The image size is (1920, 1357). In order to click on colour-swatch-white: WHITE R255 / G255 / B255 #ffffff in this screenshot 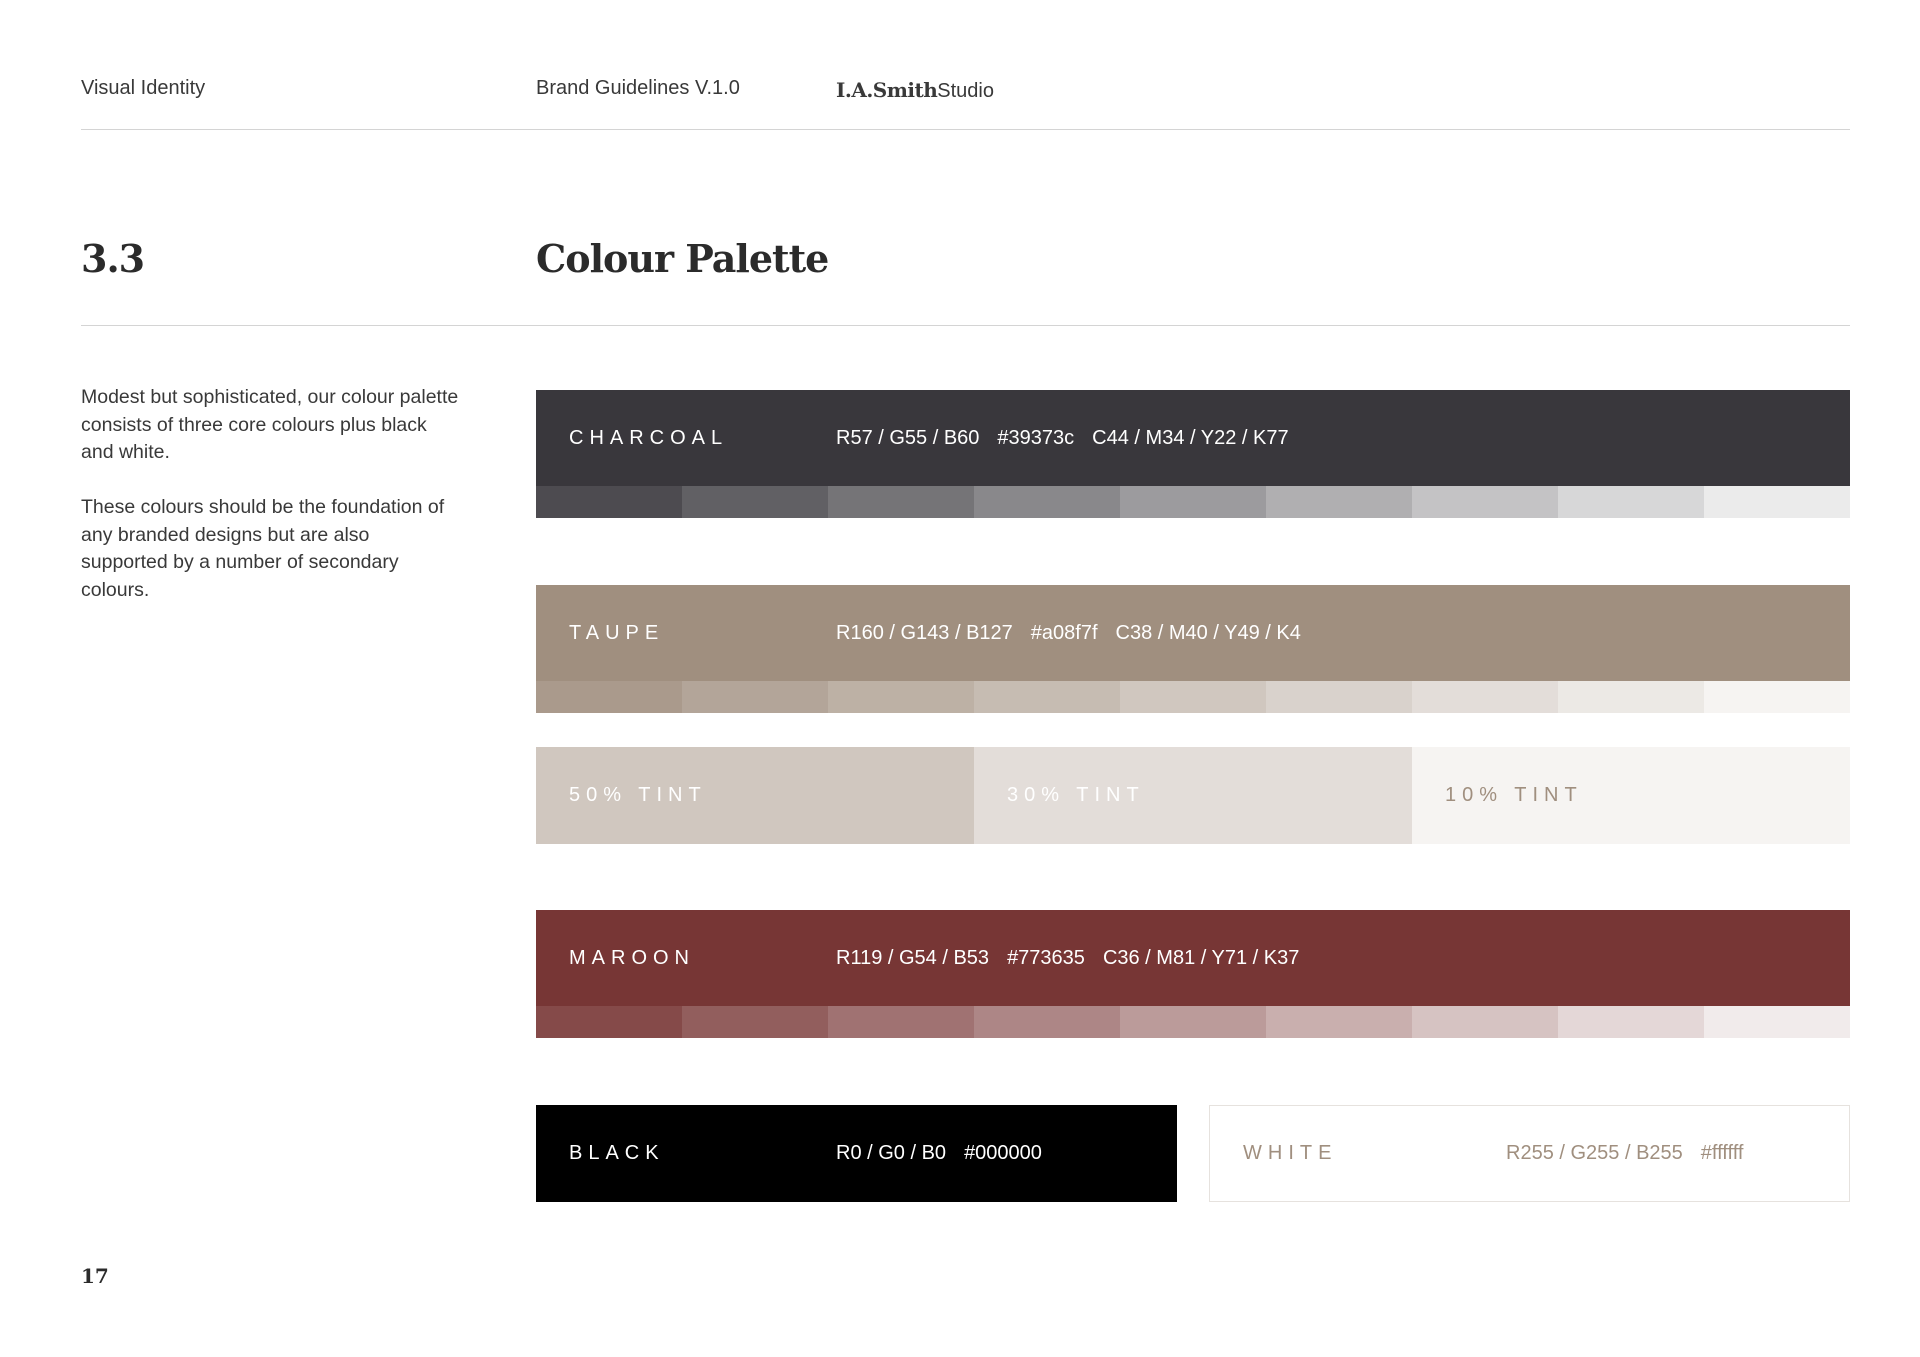, I will do `click(1529, 1153)`.